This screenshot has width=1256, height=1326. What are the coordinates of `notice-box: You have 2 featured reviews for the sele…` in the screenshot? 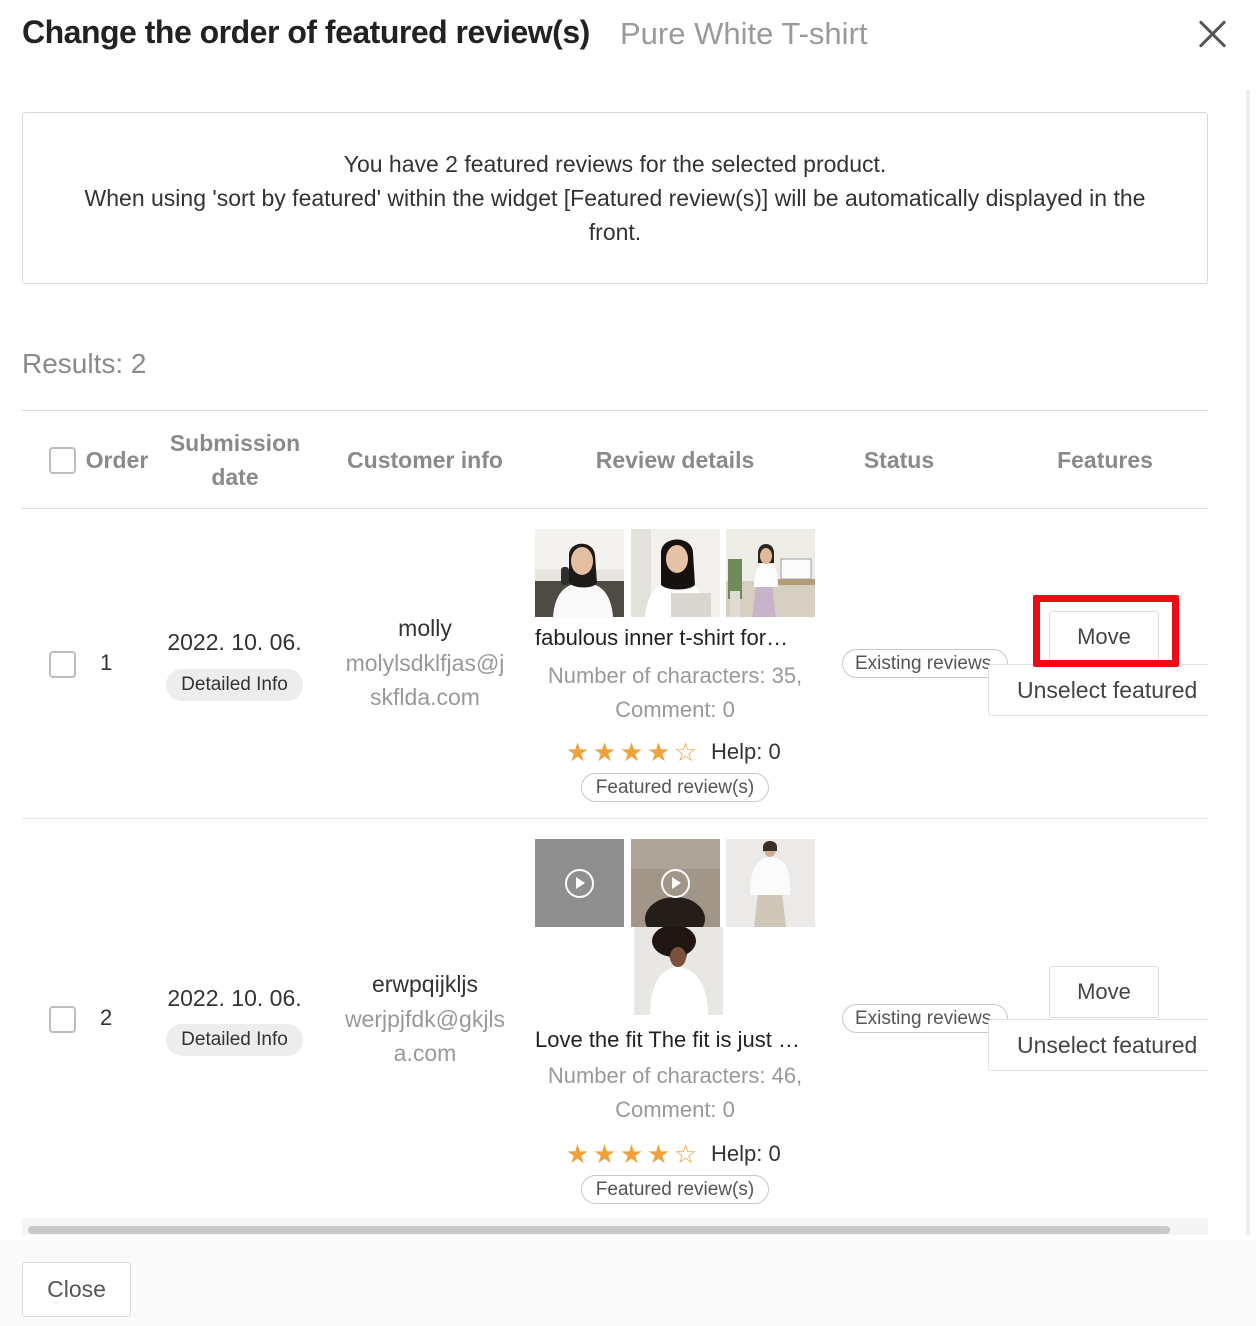 It's located at (615, 198).